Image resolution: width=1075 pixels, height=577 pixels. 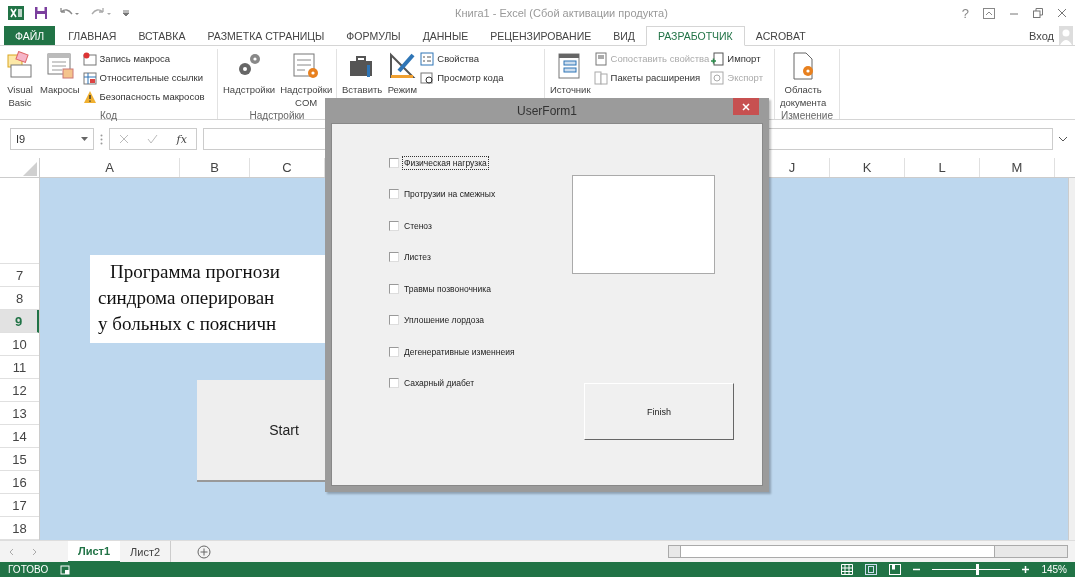 What do you see at coordinates (30, 35) in the screenshot?
I see `file-tab: ФАЙЛ` at bounding box center [30, 35].